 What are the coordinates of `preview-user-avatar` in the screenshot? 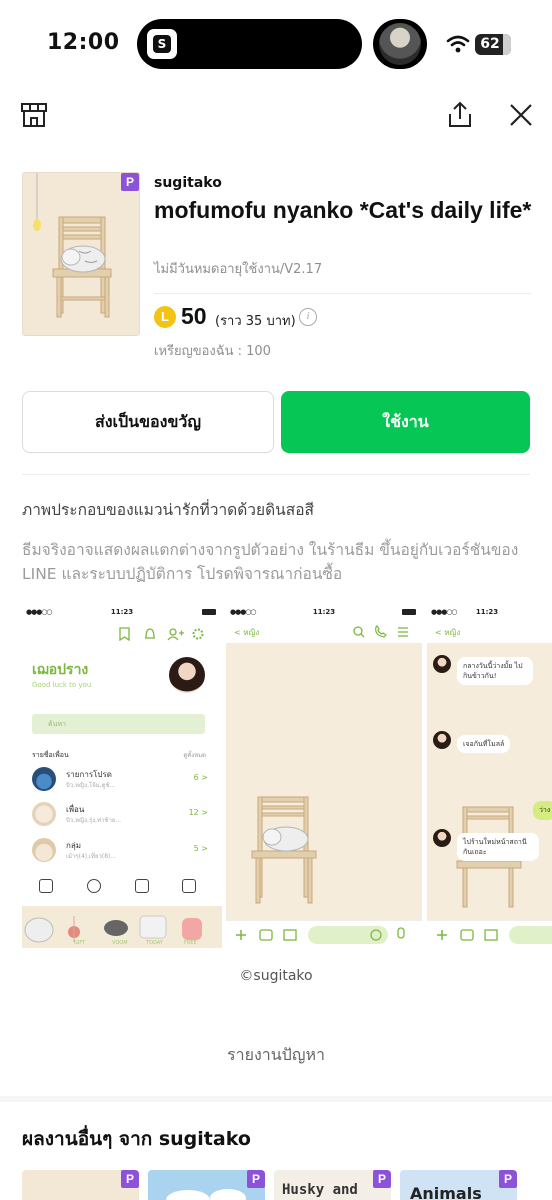 It's located at (187, 675).